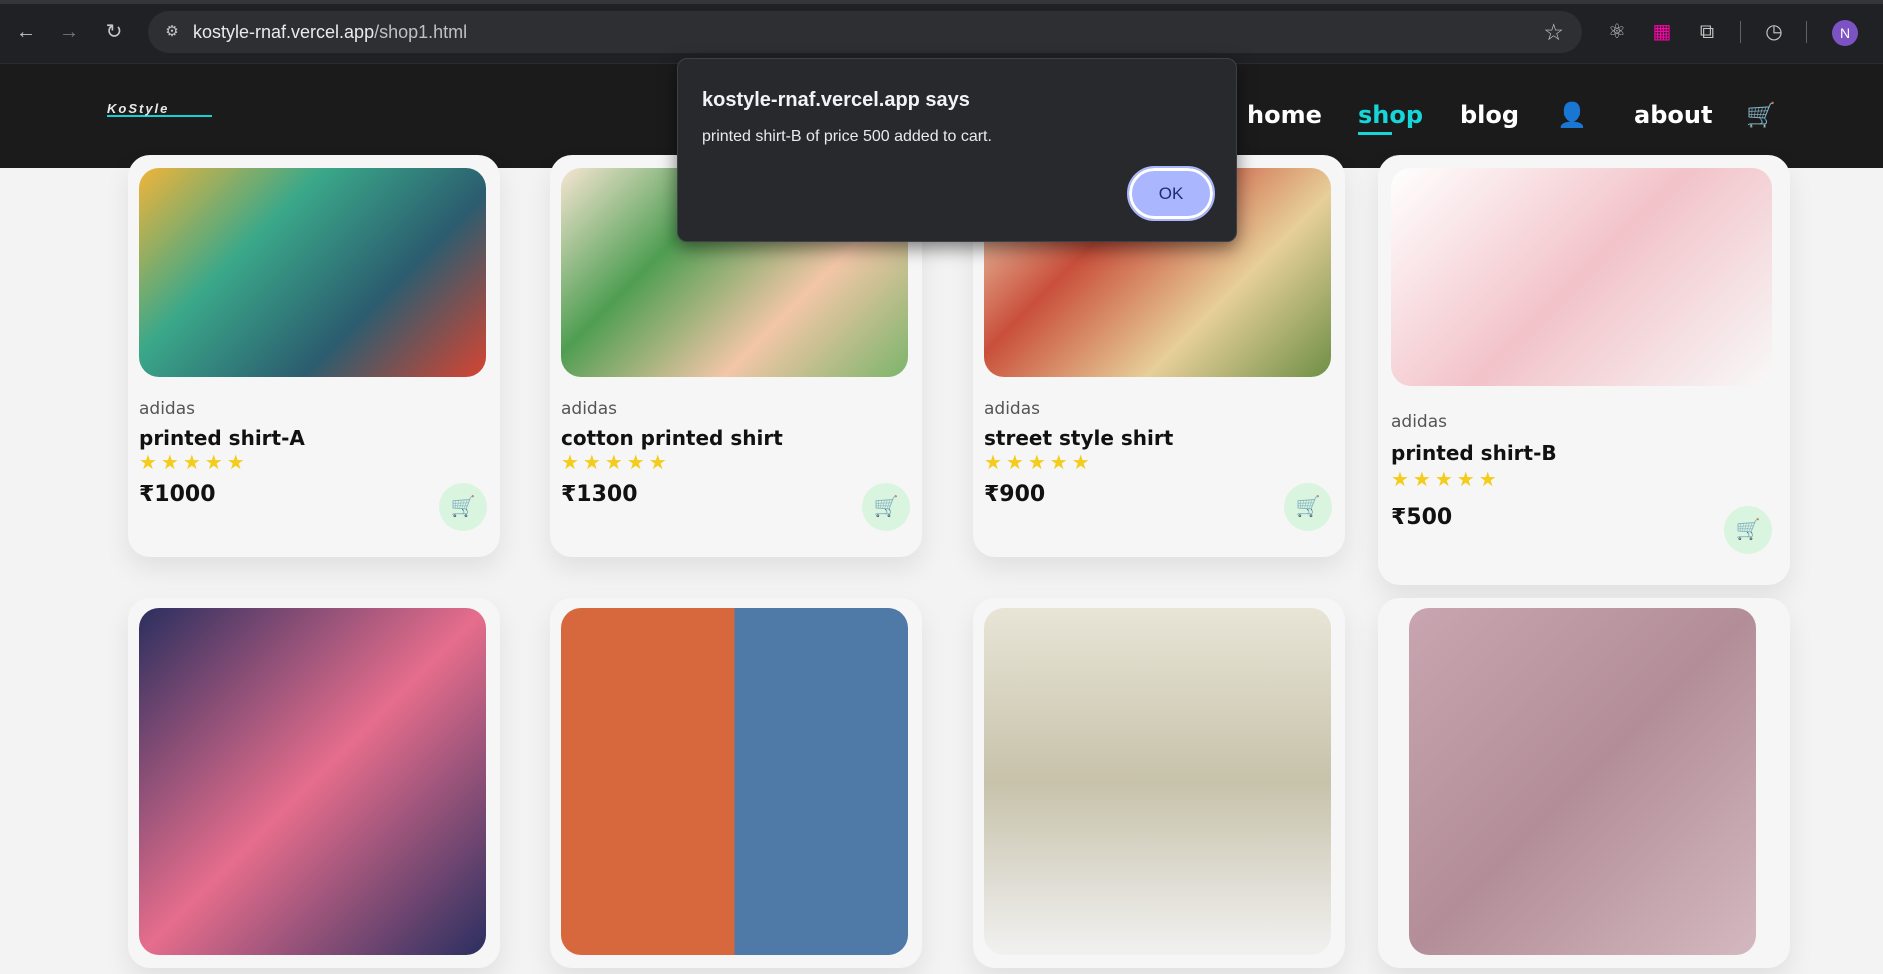 Image resolution: width=1883 pixels, height=974 pixels. Describe the element at coordinates (1774, 32) in the screenshot. I see `history-icon: ◷` at that location.